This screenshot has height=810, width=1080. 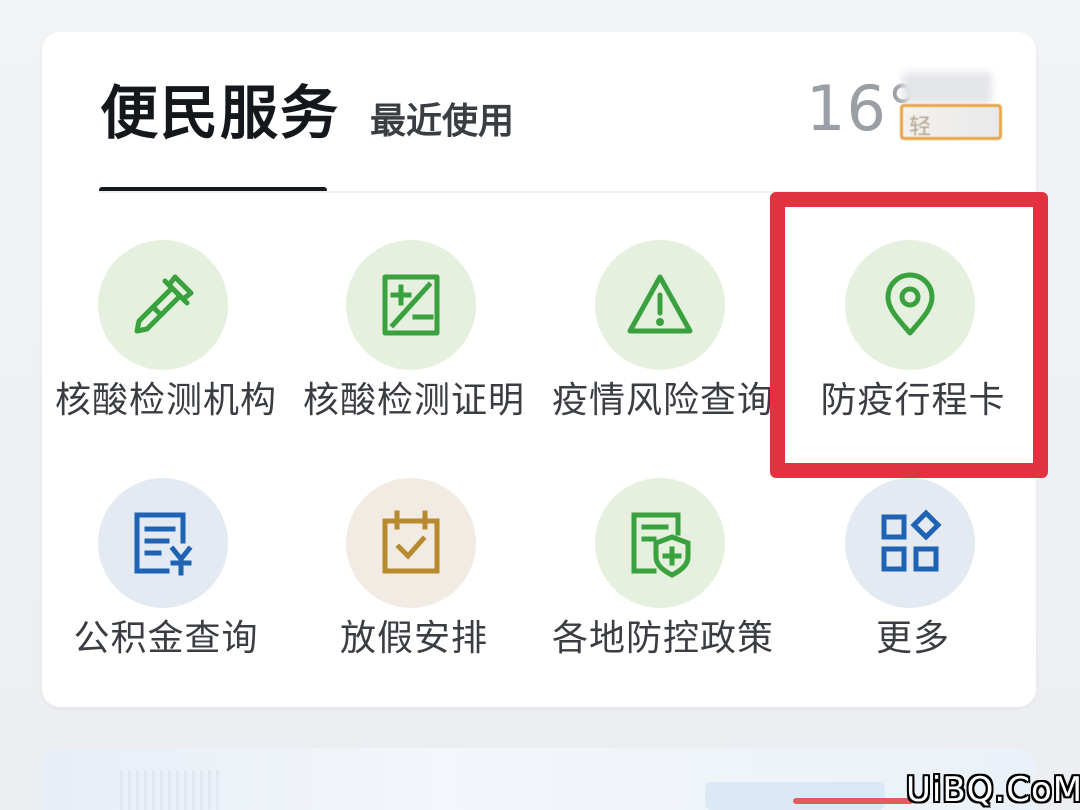 What do you see at coordinates (911, 540) in the screenshot?
I see `grid-apps-icon` at bounding box center [911, 540].